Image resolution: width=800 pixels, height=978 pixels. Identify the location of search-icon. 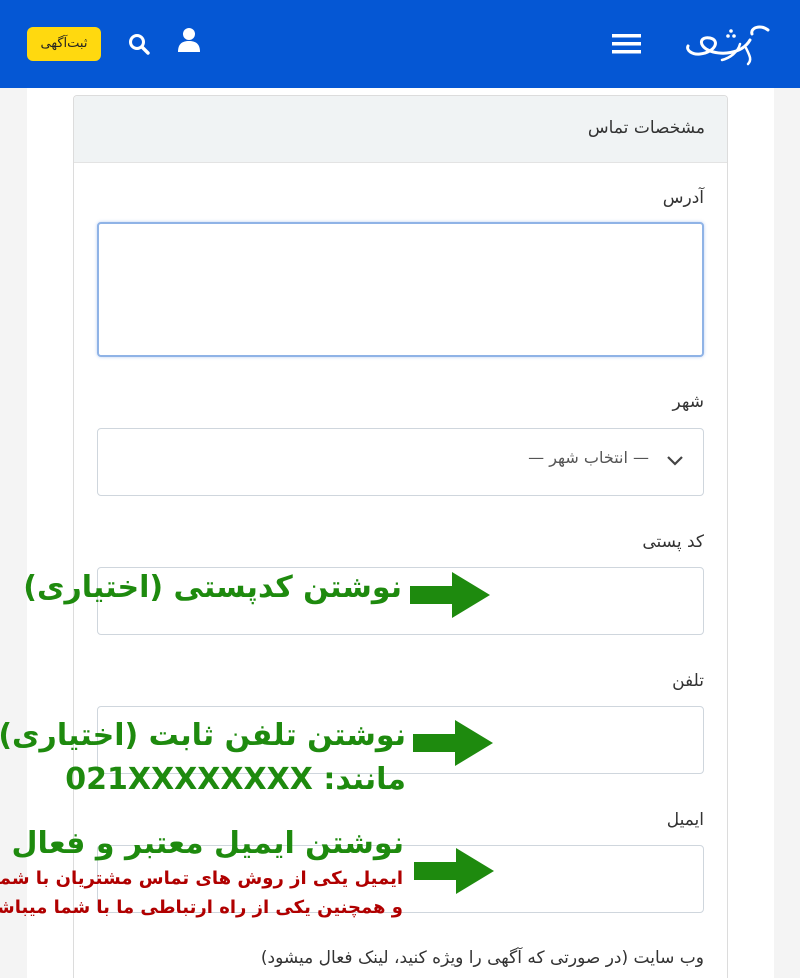
(139, 44).